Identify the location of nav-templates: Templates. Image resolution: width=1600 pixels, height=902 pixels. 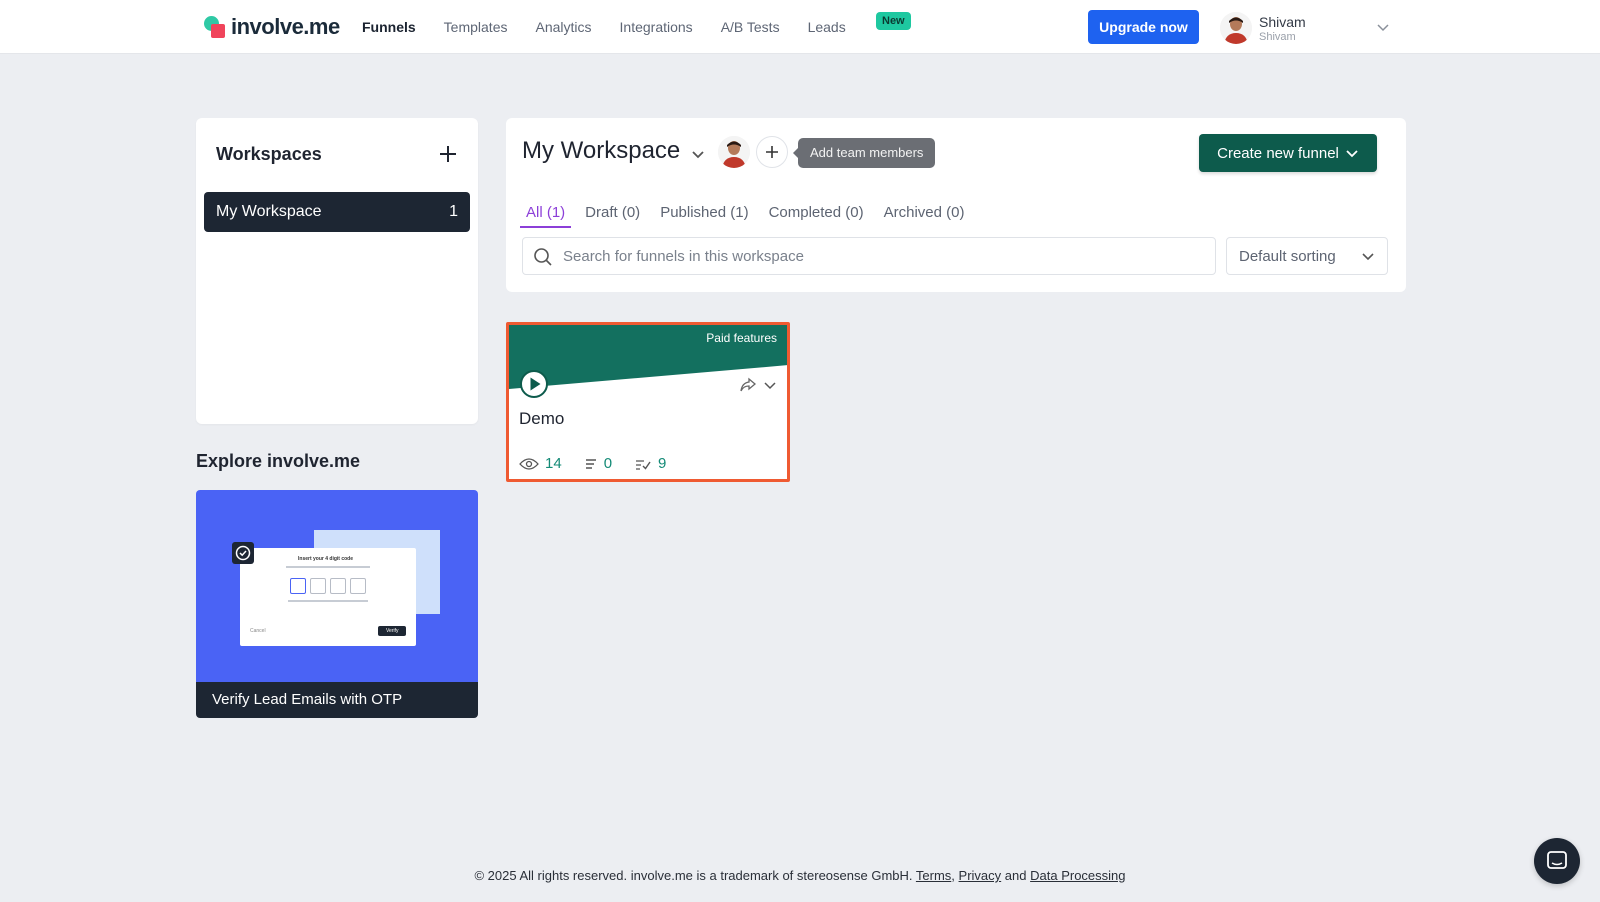
(476, 27).